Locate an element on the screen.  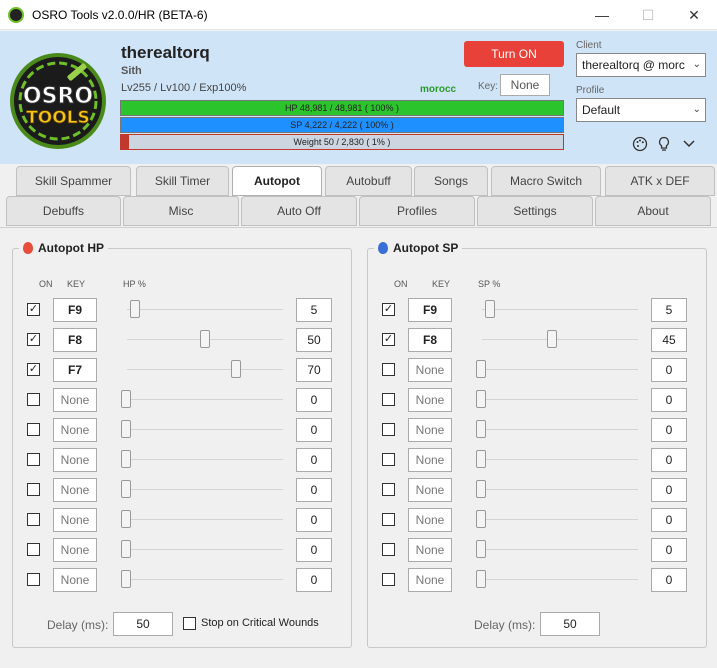
tab-profiles: Profiles is located at coordinates (417, 211).